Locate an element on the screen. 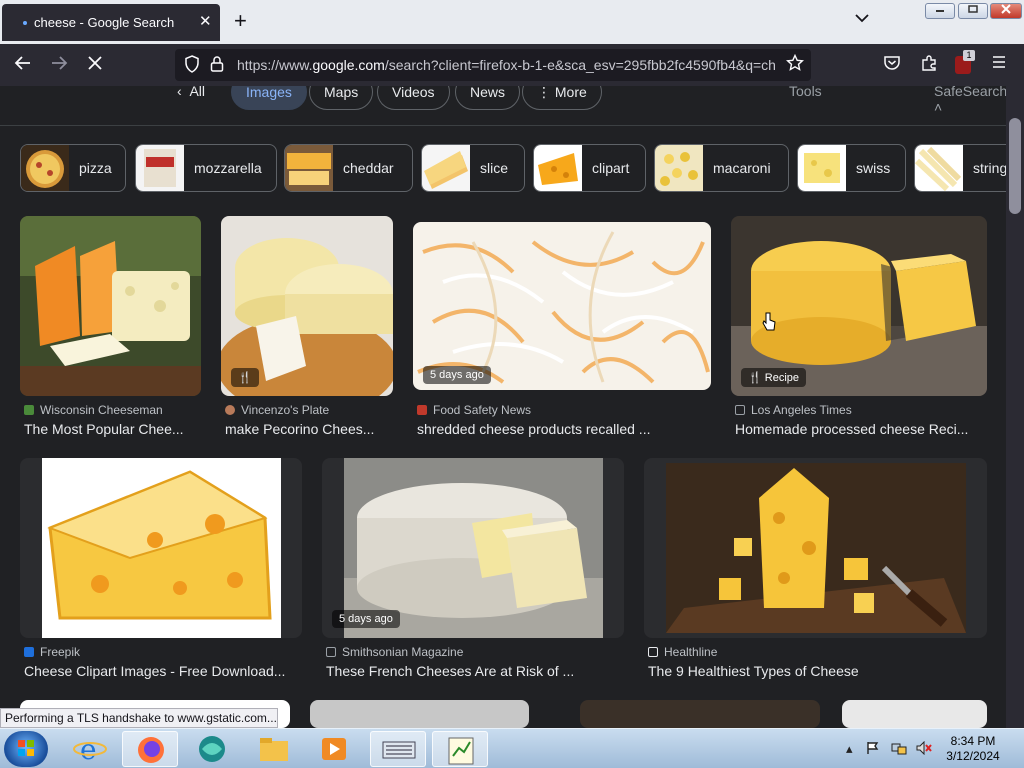  tab-more: ⋮ More is located at coordinates (562, 98).